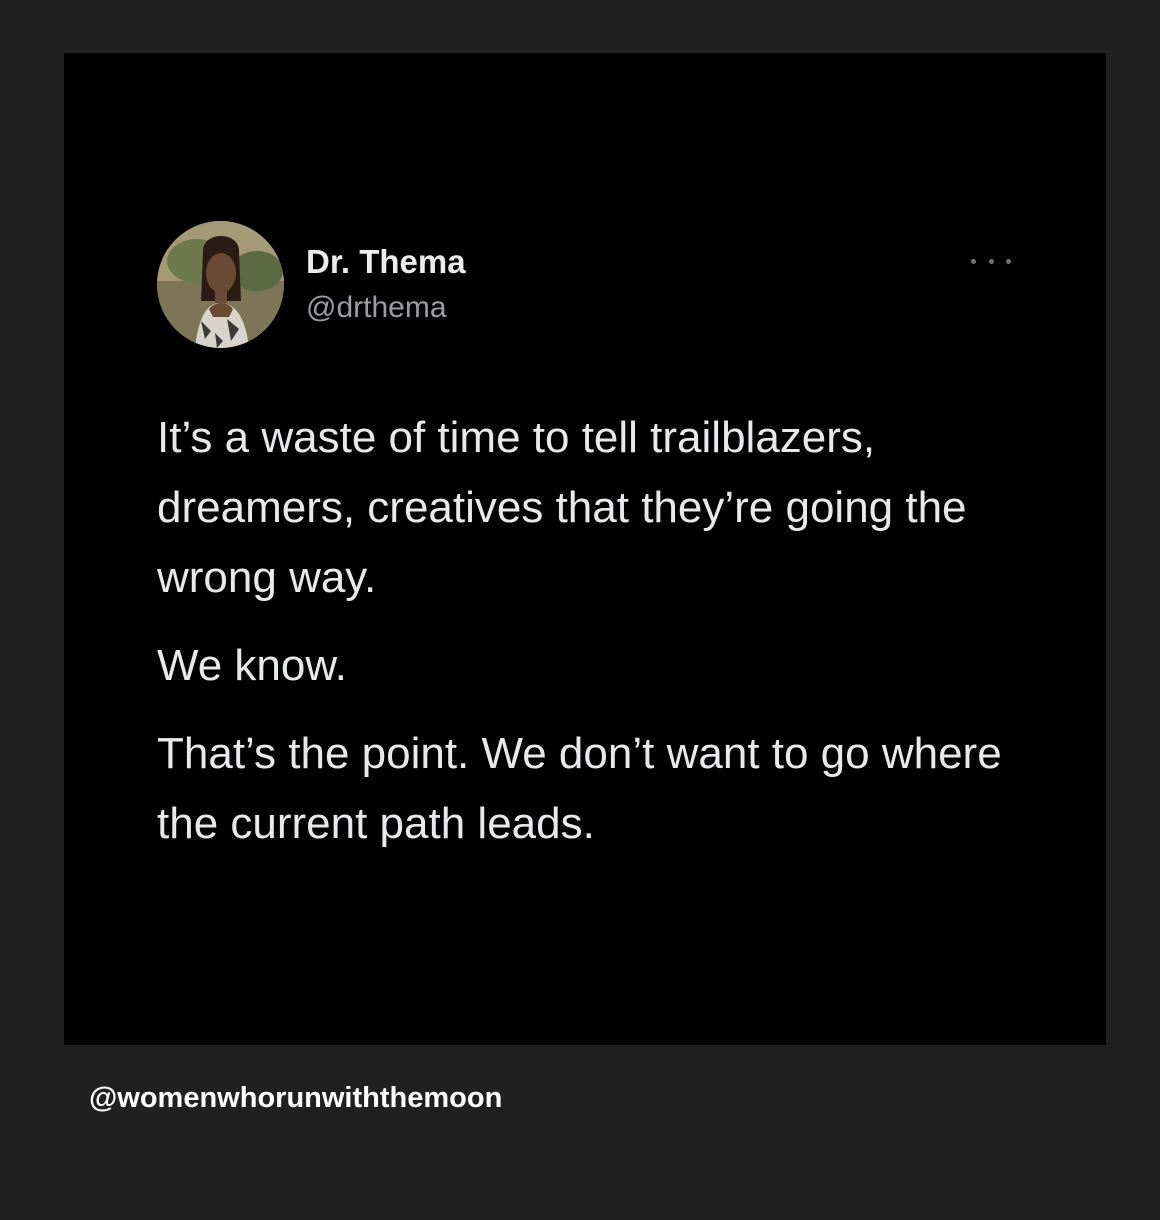 Image resolution: width=1160 pixels, height=1220 pixels. I want to click on avatar-photo-icon, so click(220, 284).